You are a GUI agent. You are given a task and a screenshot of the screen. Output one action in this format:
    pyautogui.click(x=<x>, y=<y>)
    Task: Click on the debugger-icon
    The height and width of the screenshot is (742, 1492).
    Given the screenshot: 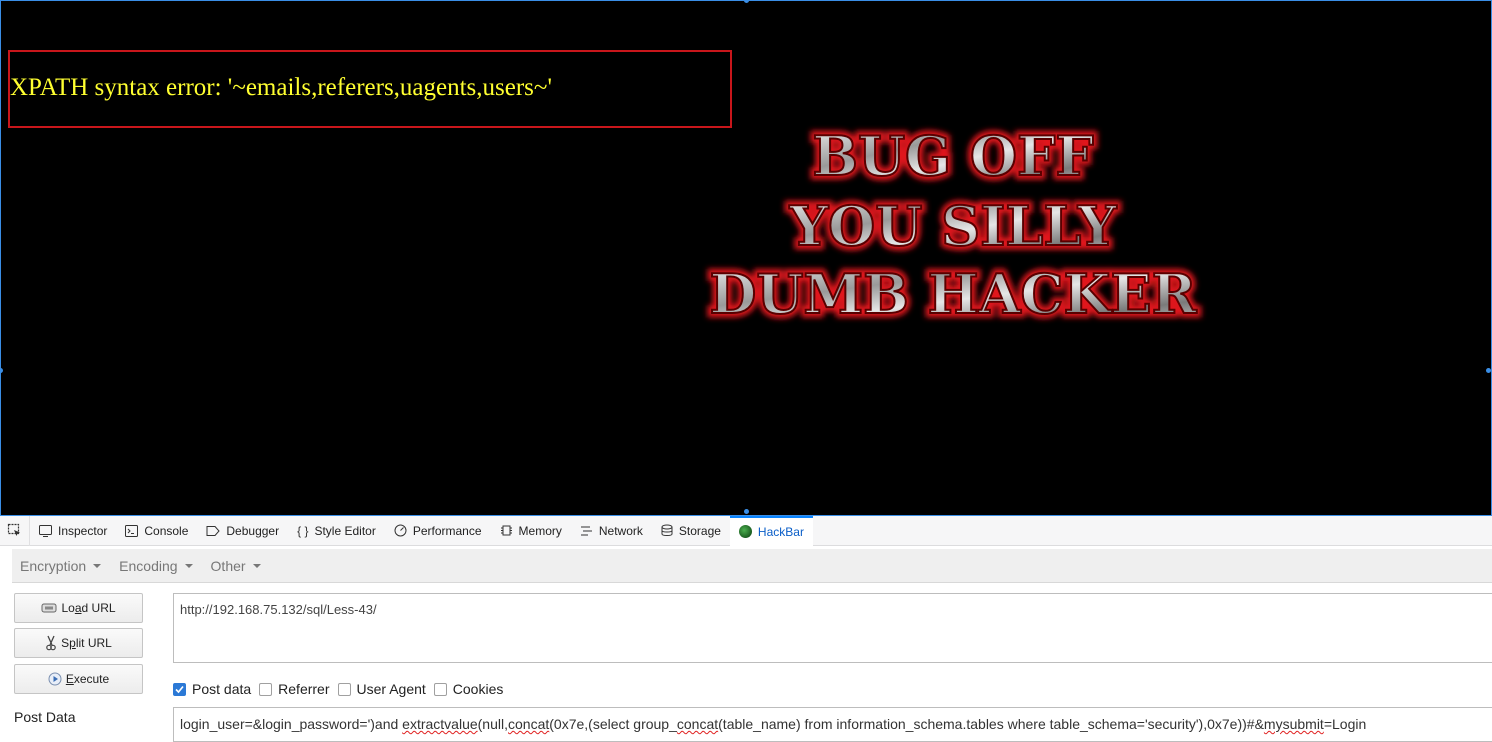 What is the action you would take?
    pyautogui.click(x=213, y=531)
    